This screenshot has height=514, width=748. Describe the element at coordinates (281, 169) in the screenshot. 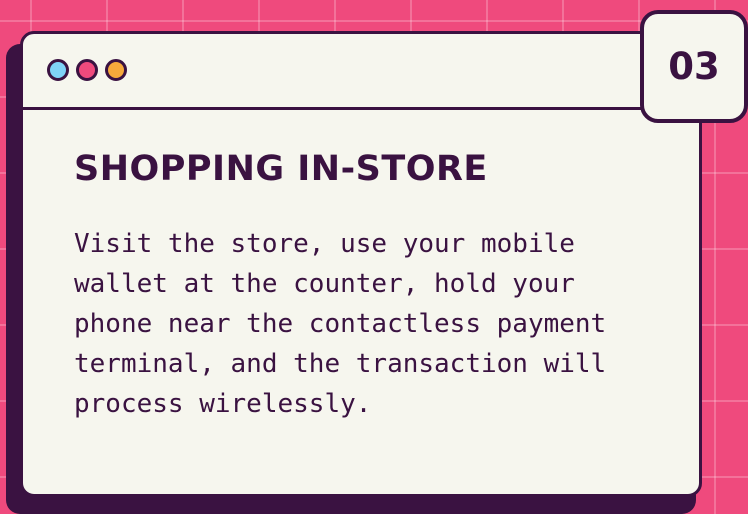

I see `card-heading: SHOPPING IN-STORE` at that location.